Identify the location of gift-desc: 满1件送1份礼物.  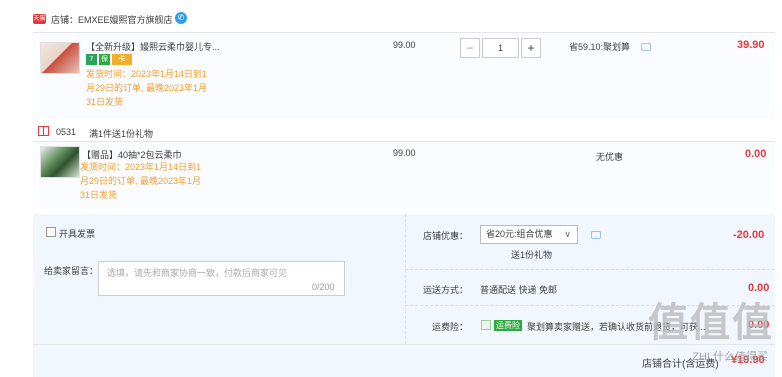
(121, 134).